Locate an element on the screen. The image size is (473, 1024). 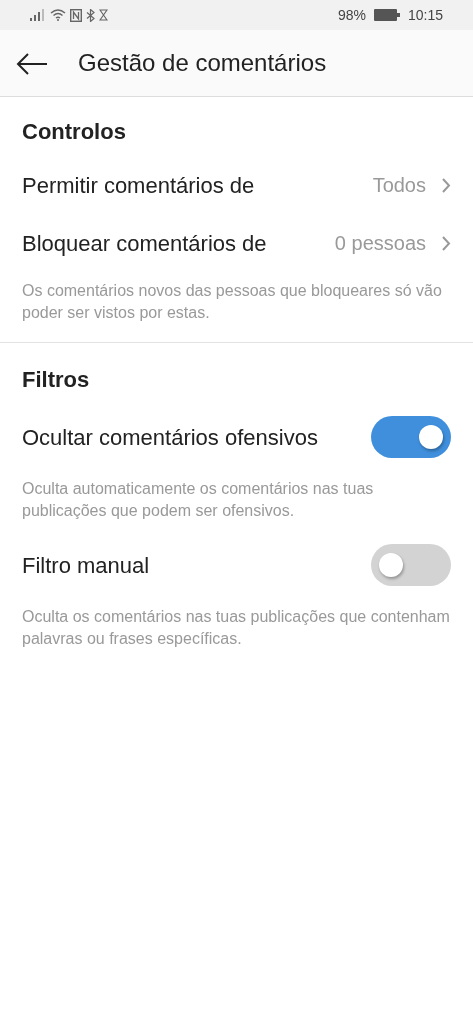
page-title: Gestão de comentários is located at coordinates (202, 63).